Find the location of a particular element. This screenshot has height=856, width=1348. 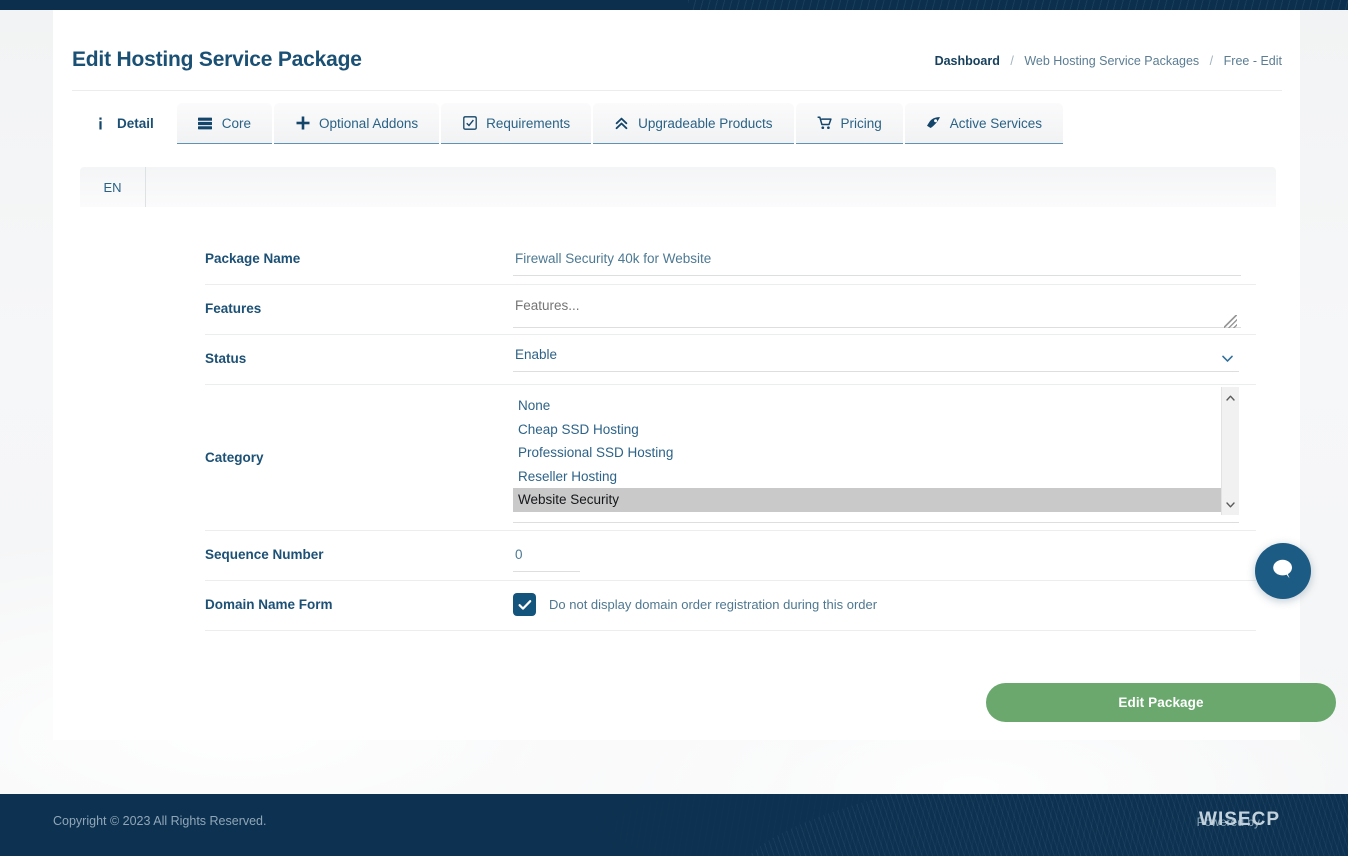

breadcrumb-section: Web Hosting Service Packages is located at coordinates (1111, 61).